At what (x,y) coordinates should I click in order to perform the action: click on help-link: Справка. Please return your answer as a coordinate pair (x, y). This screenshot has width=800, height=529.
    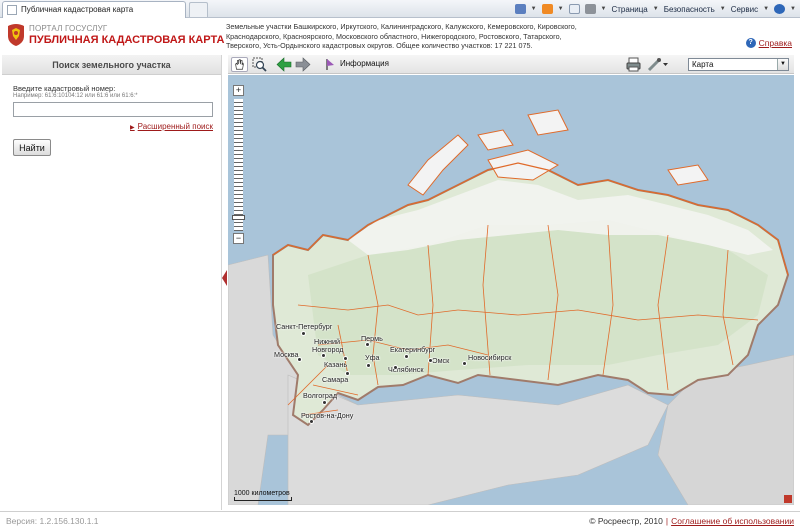
    Looking at the image, I should click on (775, 43).